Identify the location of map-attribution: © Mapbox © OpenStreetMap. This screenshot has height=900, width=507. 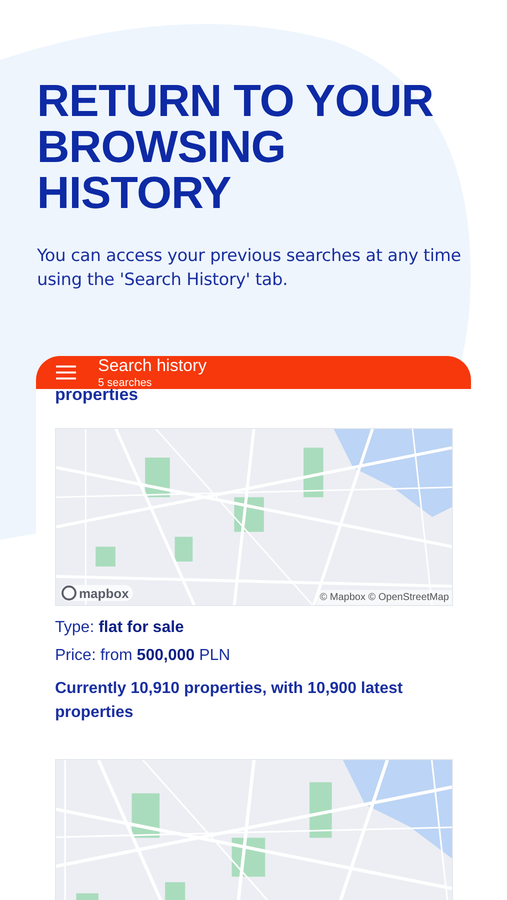
(384, 597).